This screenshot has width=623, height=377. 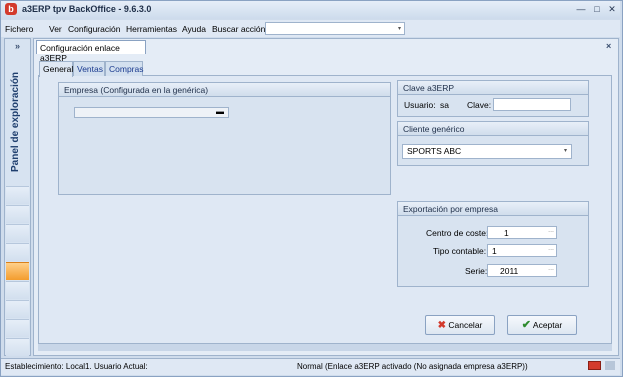 What do you see at coordinates (19, 29) in the screenshot?
I see `menu-fichero: Fichero` at bounding box center [19, 29].